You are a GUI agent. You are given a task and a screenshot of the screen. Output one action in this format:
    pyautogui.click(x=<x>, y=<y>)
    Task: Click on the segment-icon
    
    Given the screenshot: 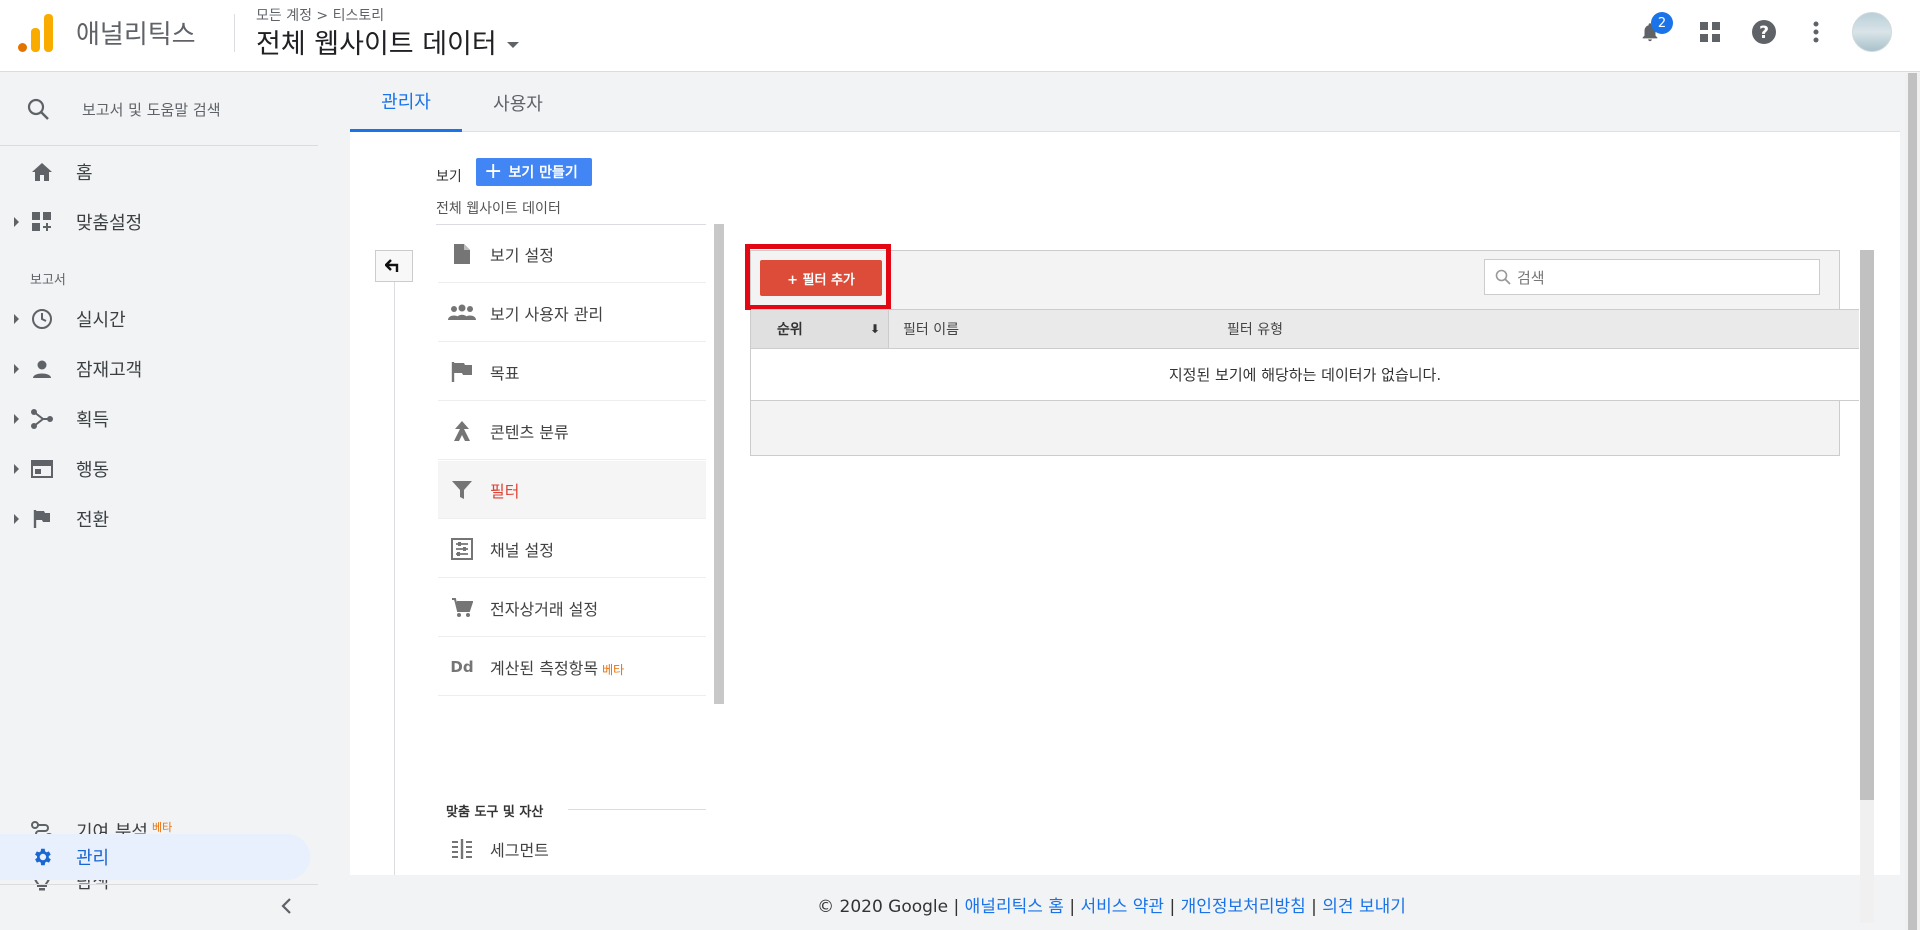 What is the action you would take?
    pyautogui.click(x=462, y=849)
    